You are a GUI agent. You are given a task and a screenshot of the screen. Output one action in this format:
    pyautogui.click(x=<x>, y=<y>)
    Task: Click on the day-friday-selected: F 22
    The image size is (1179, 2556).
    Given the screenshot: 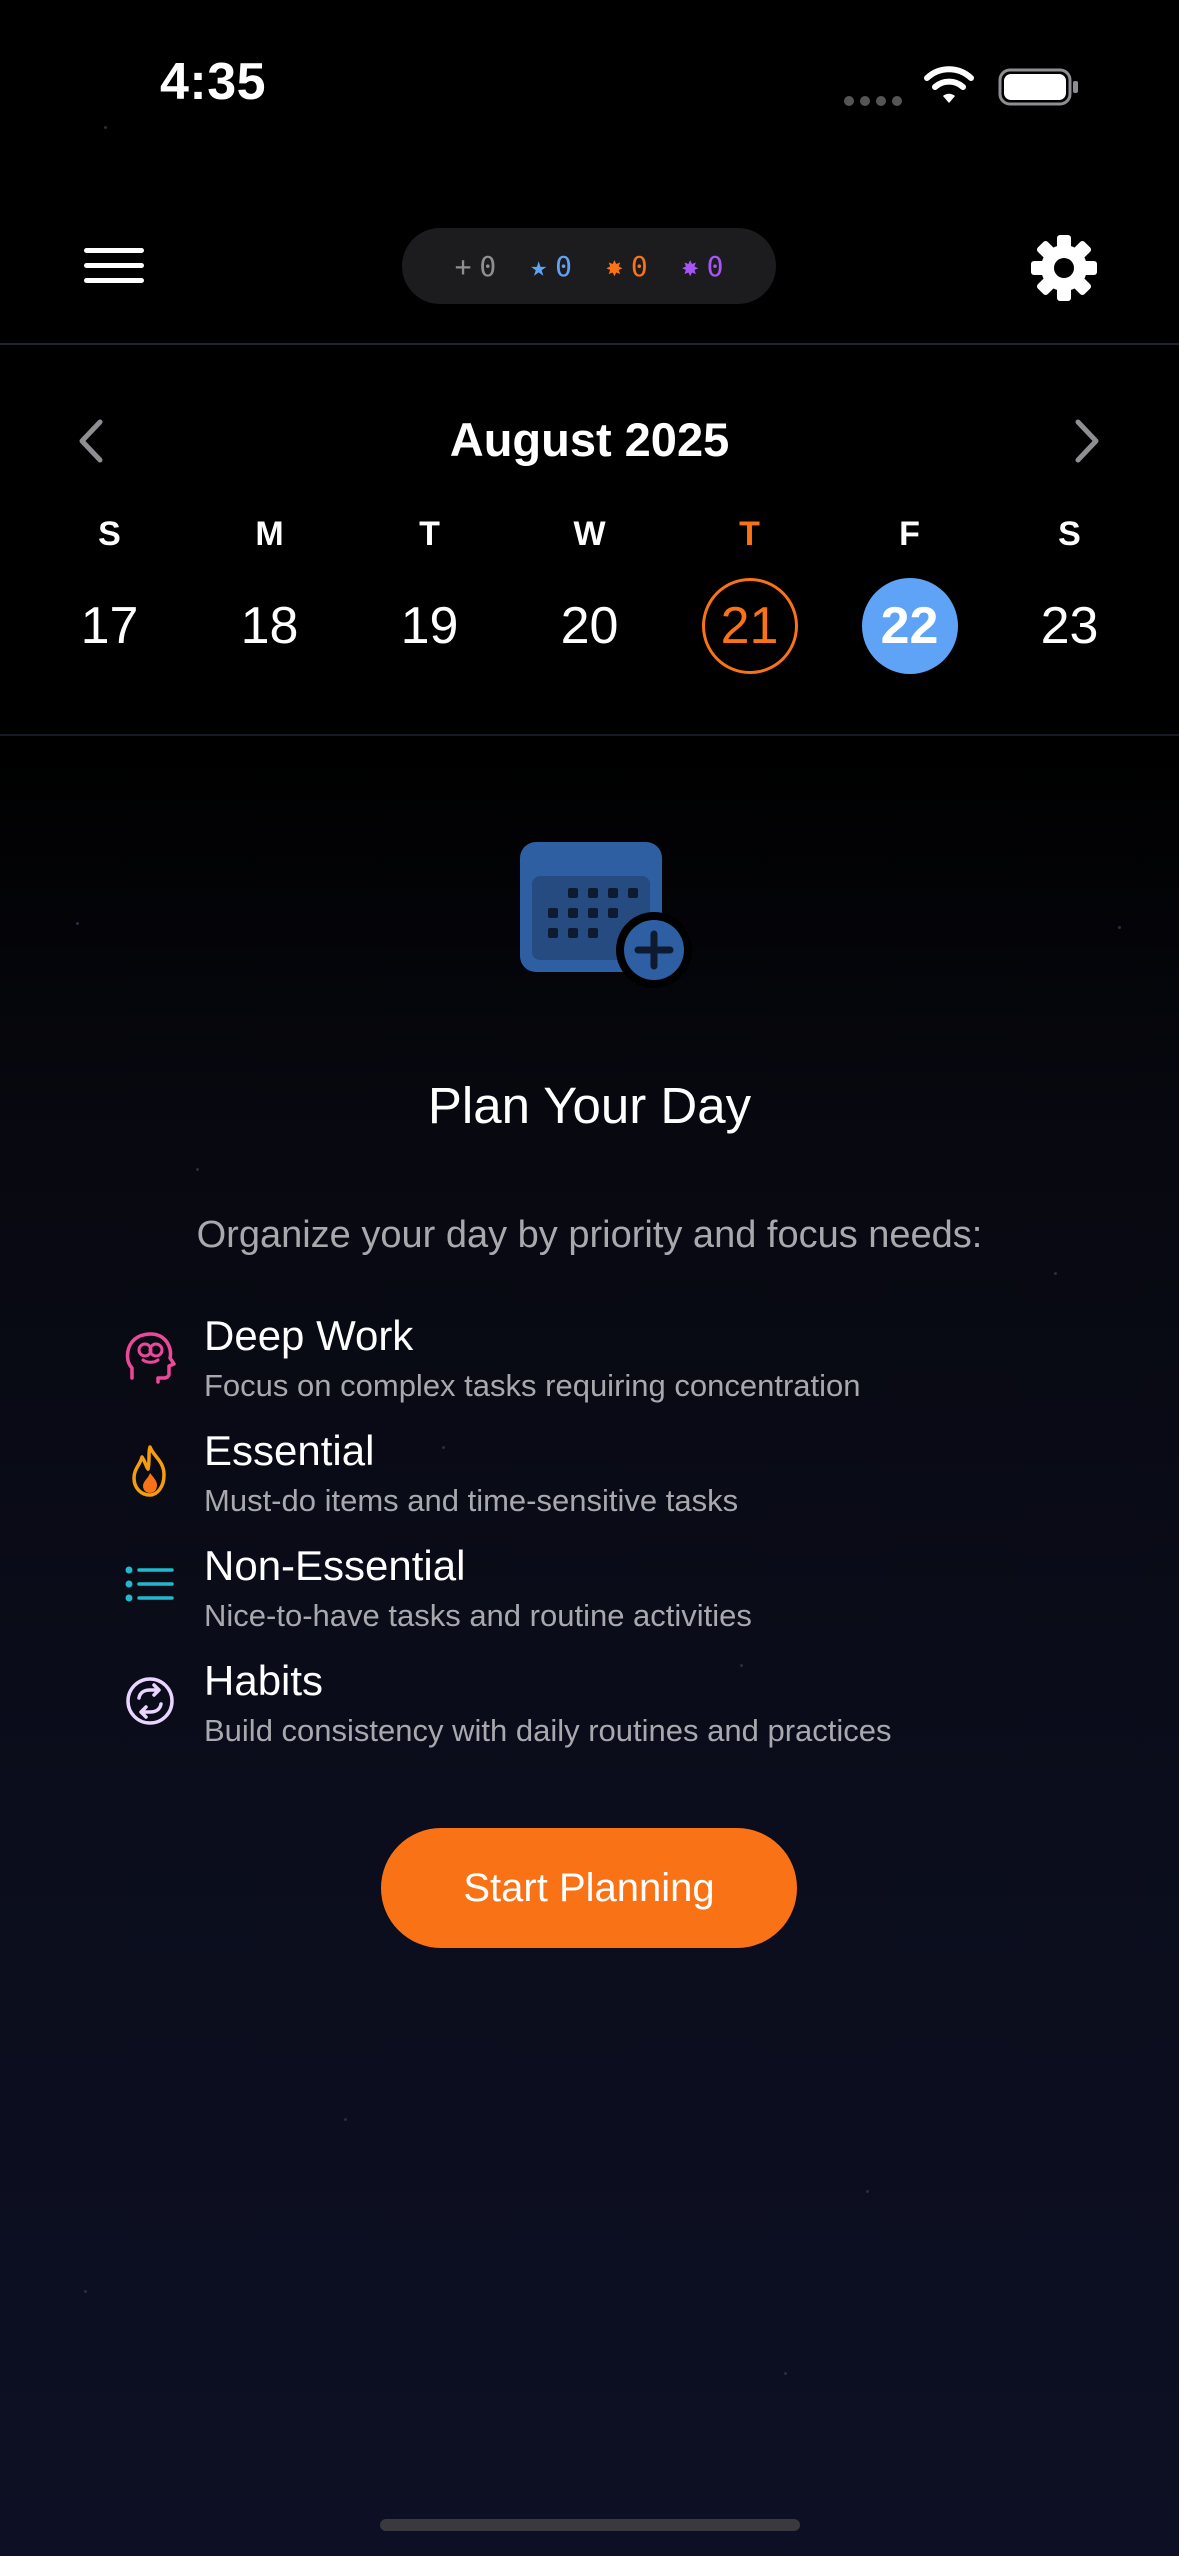 What is the action you would take?
    pyautogui.click(x=909, y=593)
    